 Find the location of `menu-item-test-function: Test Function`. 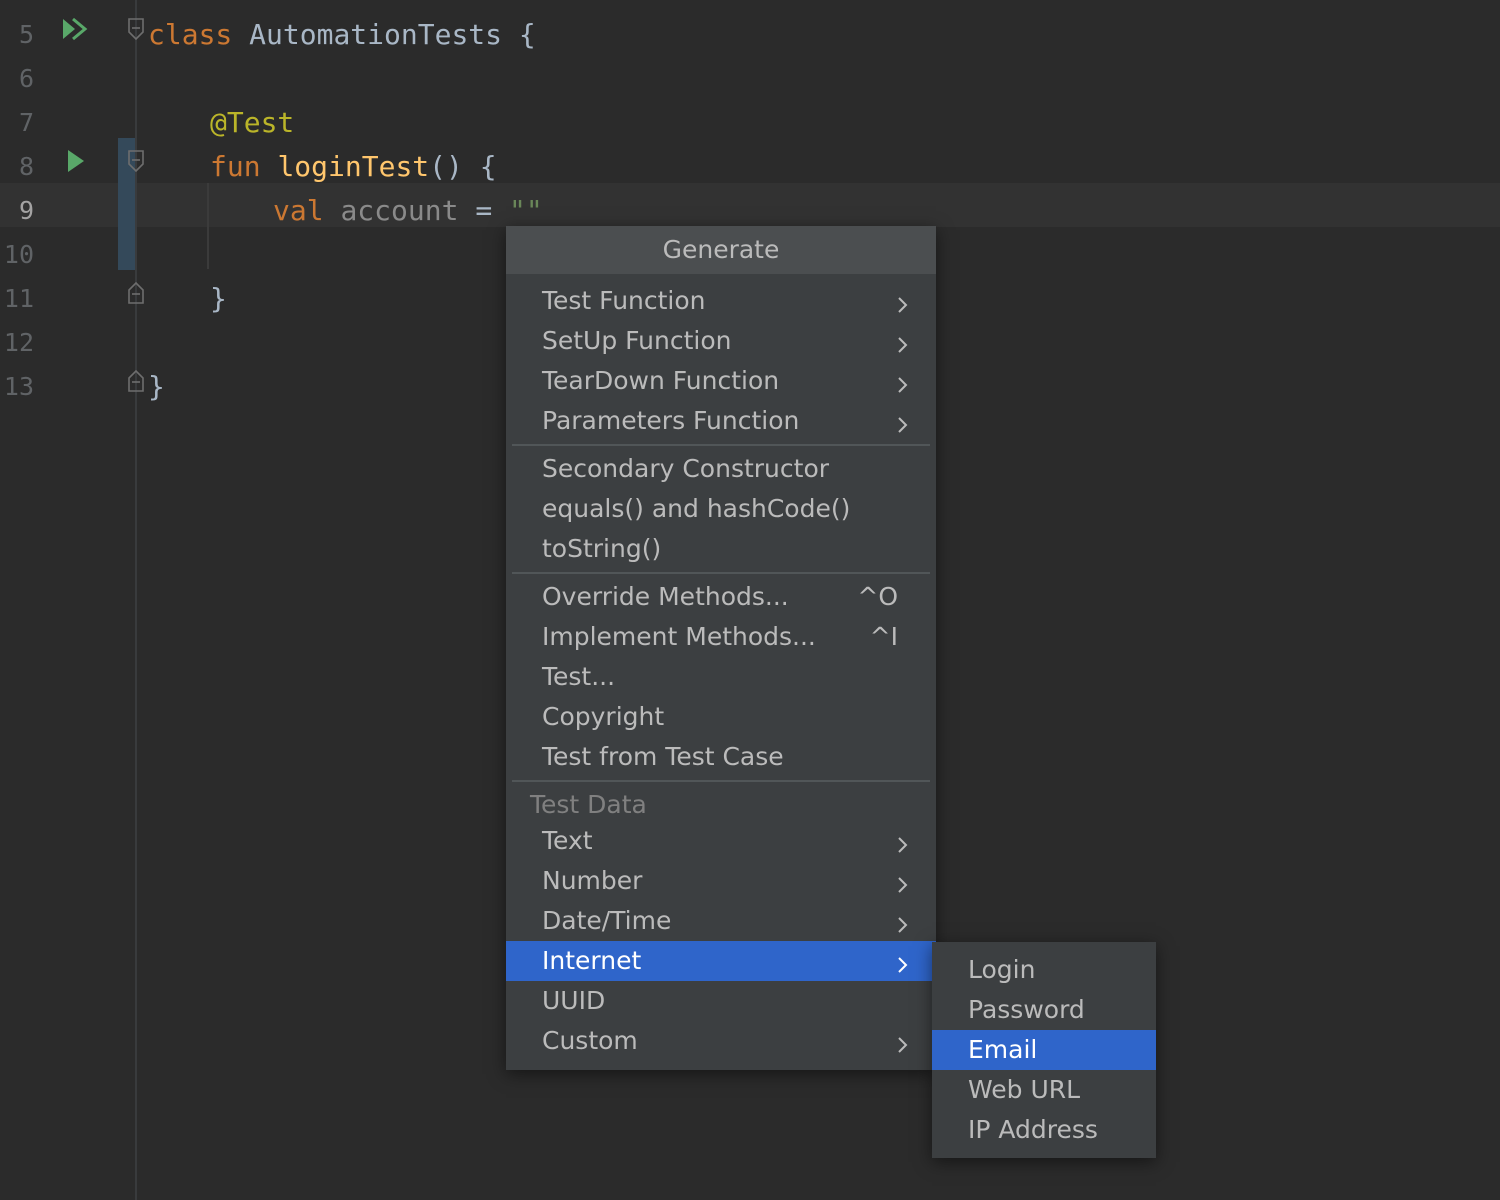

menu-item-test-function: Test Function is located at coordinates (721, 301).